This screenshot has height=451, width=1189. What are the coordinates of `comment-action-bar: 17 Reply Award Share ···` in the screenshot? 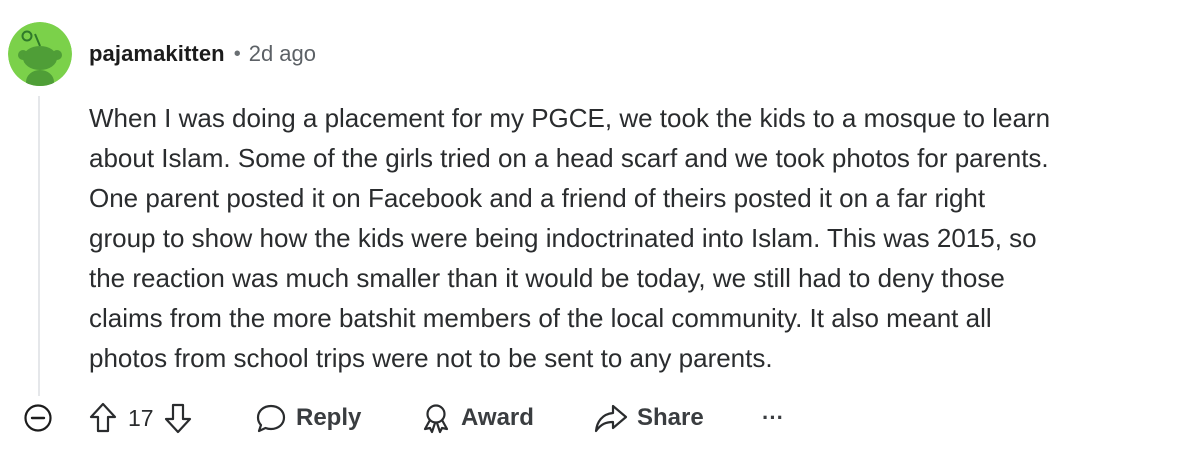 It's located at (422, 418).